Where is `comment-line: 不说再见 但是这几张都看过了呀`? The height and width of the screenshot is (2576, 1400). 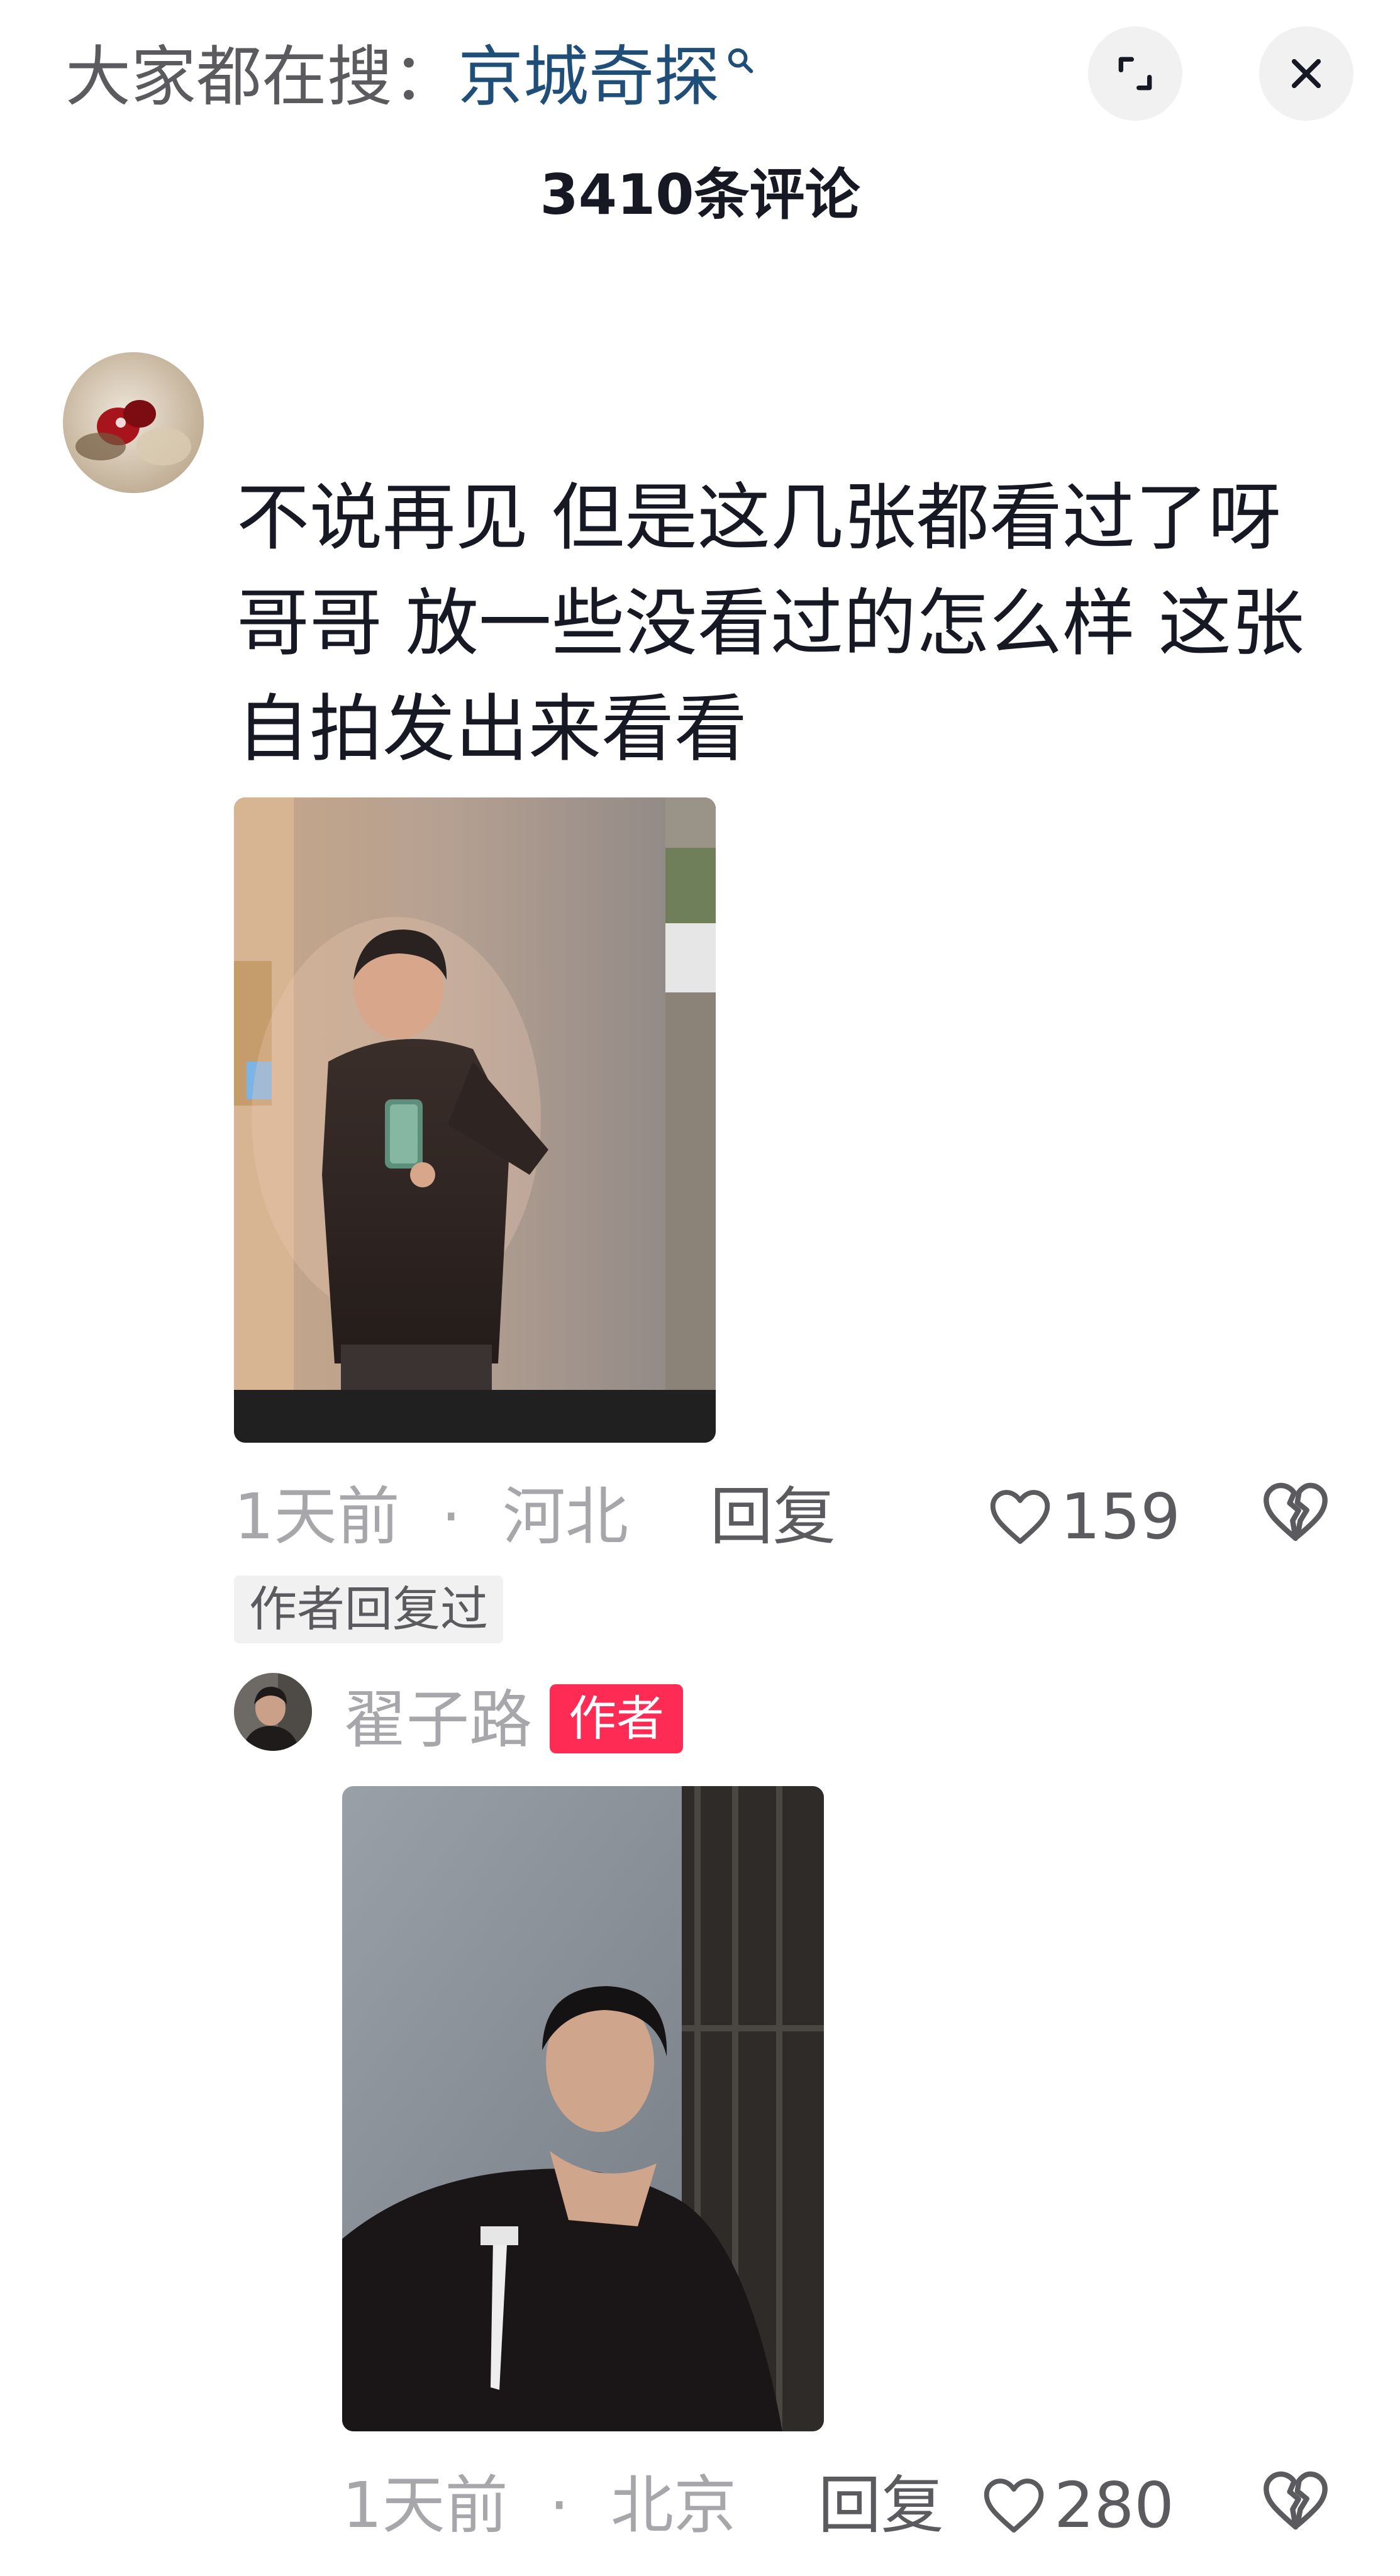
comment-line: 不说再见 但是这几张都看过了呀 is located at coordinates (758, 517).